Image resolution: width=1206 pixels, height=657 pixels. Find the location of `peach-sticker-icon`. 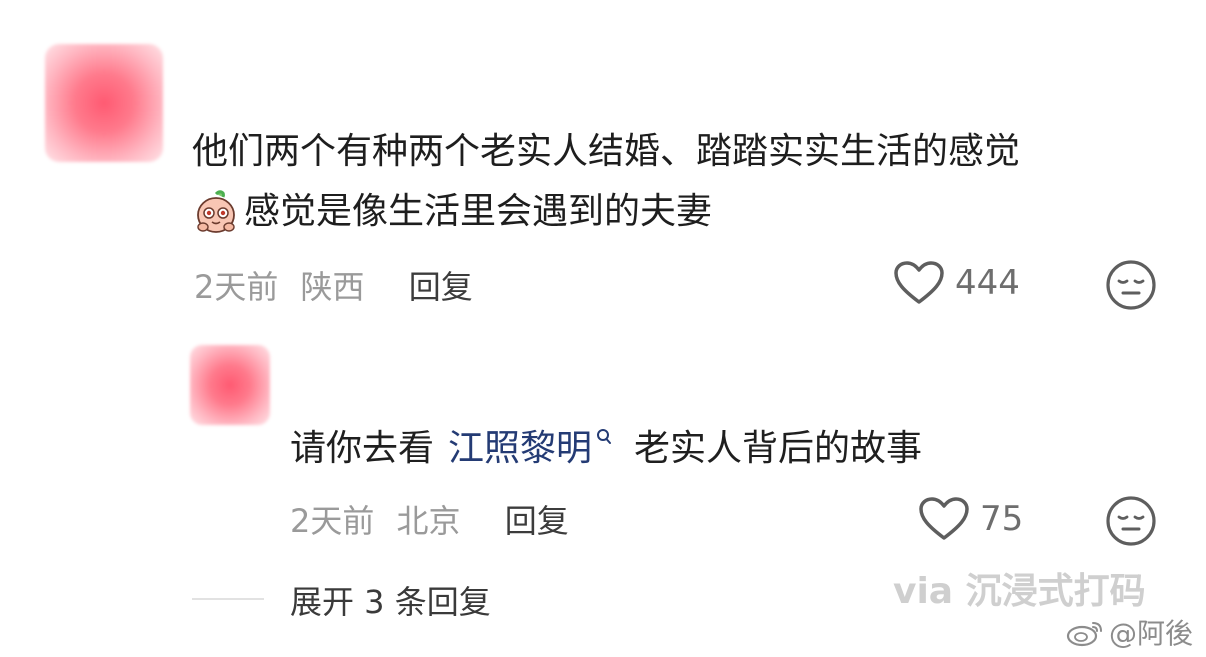

peach-sticker-icon is located at coordinates (216, 211).